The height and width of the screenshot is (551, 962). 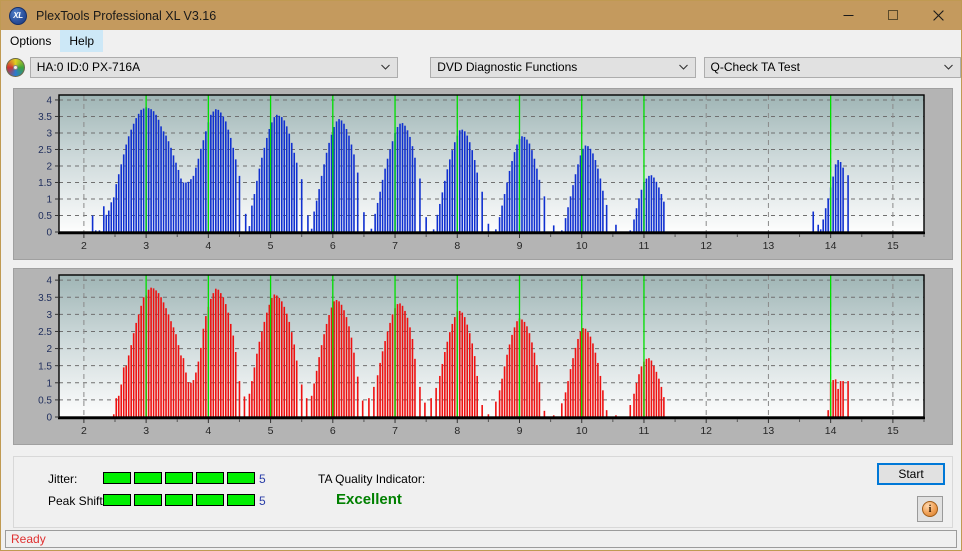 I want to click on info-button: i, so click(x=930, y=509).